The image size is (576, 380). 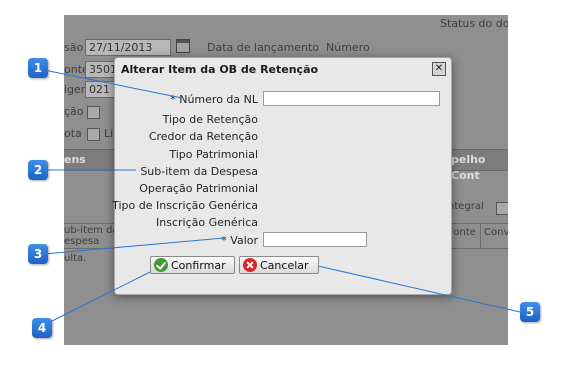 I want to click on callout-4: 4, so click(x=42, y=328).